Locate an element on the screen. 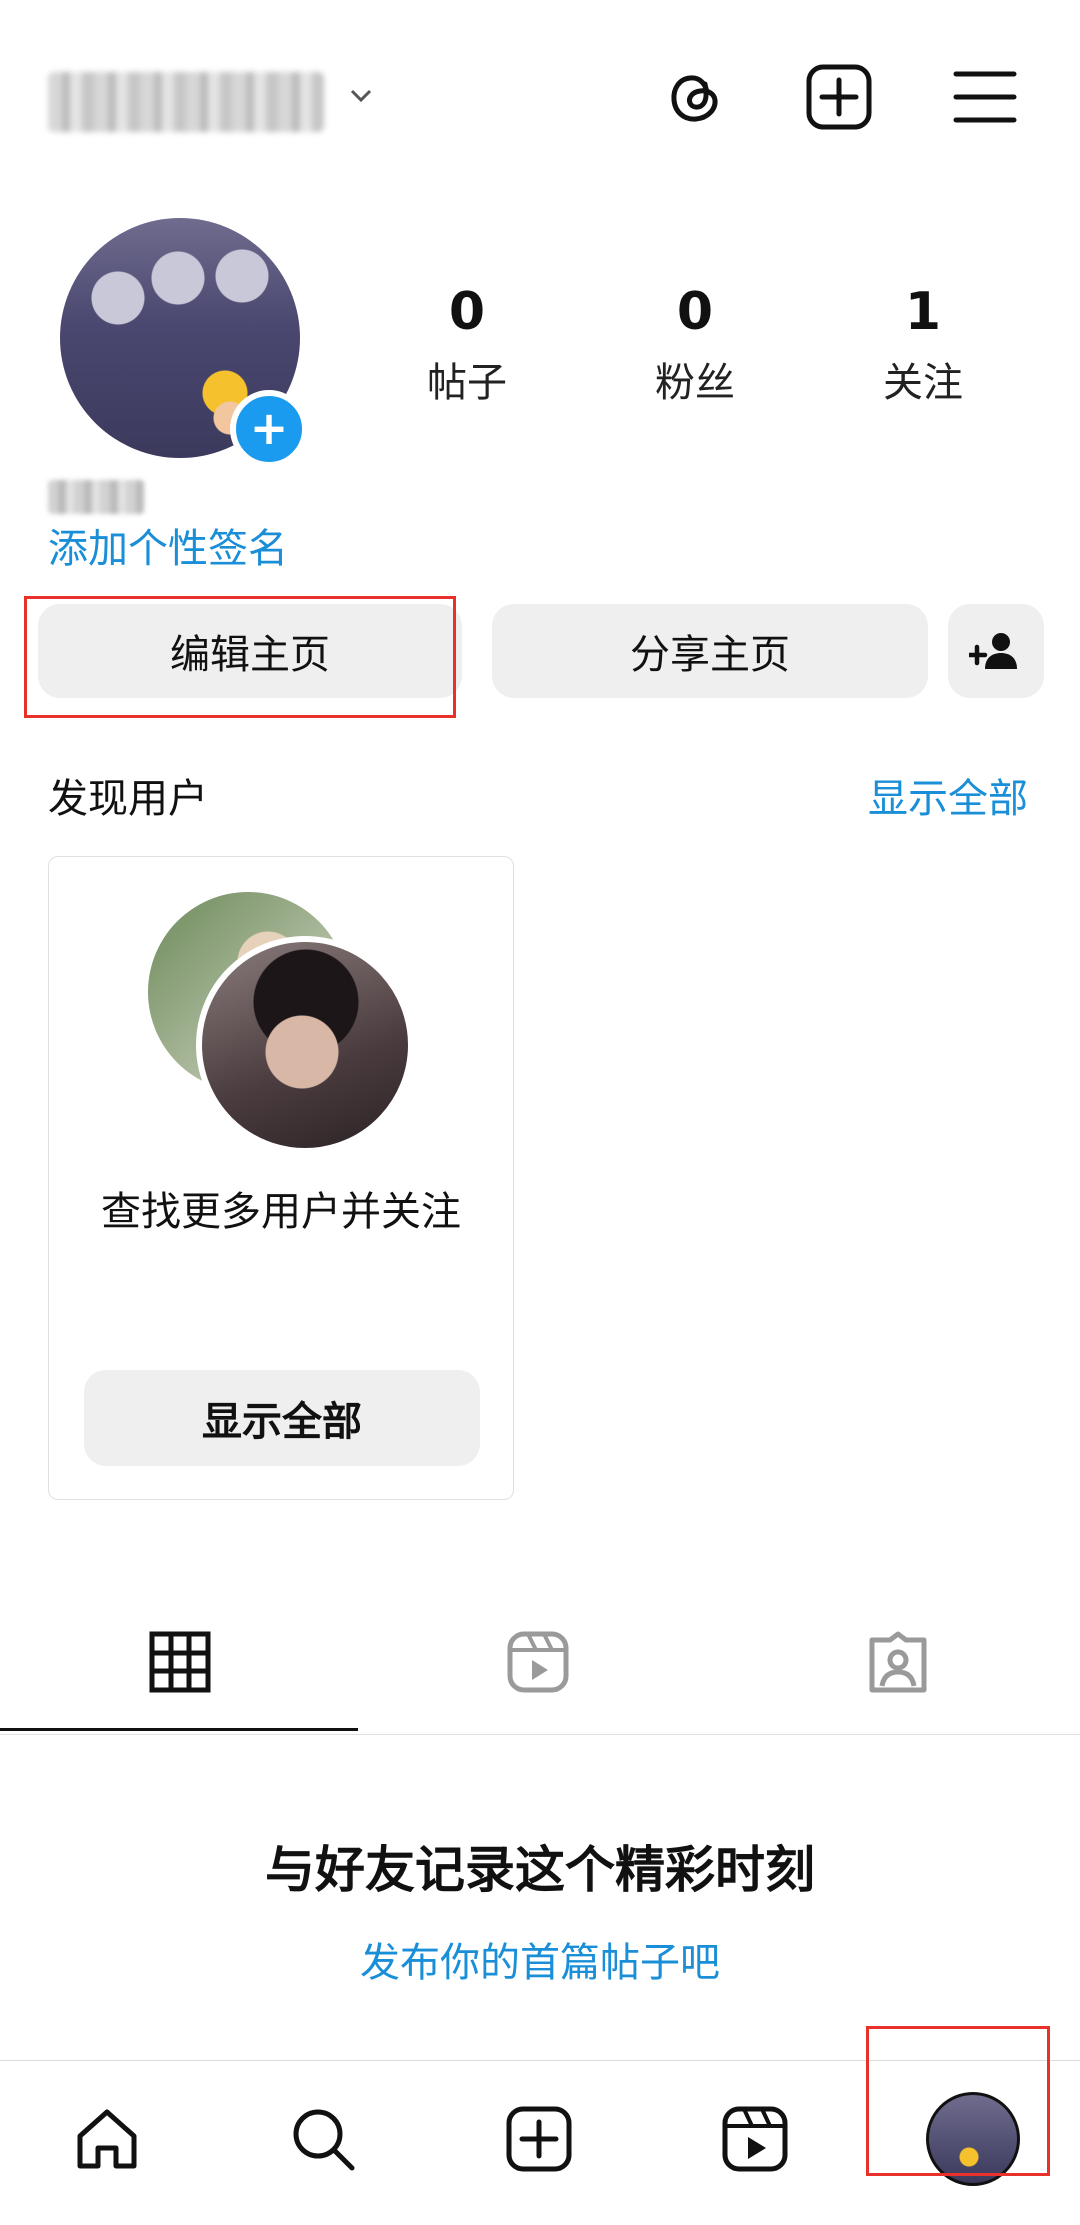 The image size is (1080, 2225). reels-nav-icon is located at coordinates (755, 2139).